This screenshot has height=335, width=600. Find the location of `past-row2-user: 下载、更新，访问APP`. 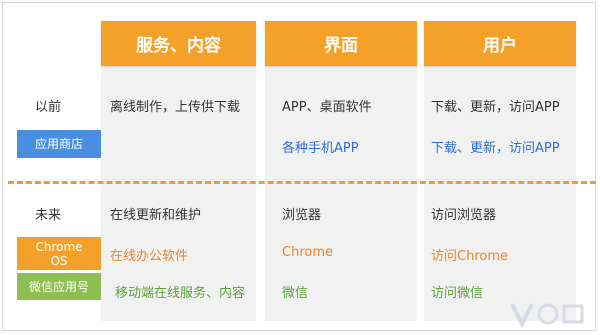

past-row2-user: 下载、更新，访问APP is located at coordinates (495, 148).